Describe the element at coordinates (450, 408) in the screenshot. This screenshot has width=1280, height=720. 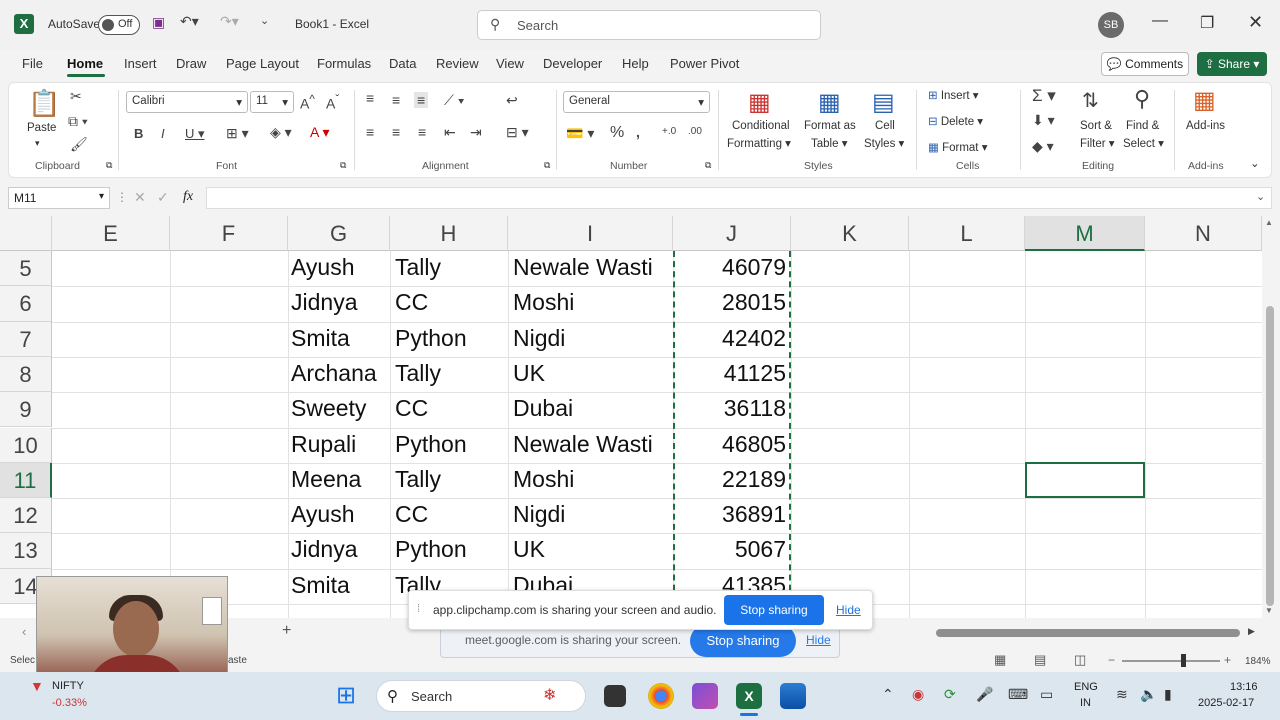
I see `table-cell: CC` at that location.